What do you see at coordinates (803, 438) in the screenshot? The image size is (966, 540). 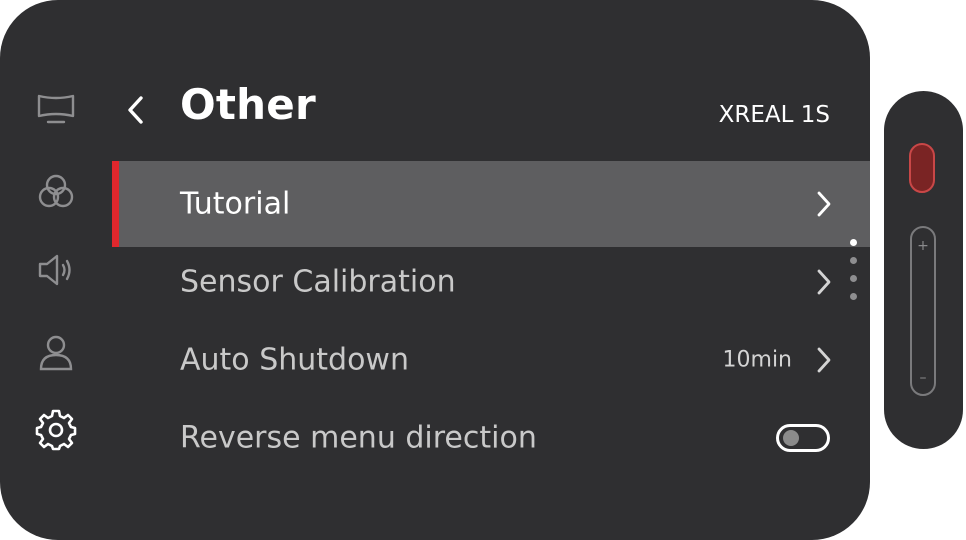 I see `reverse-direction-toggle` at bounding box center [803, 438].